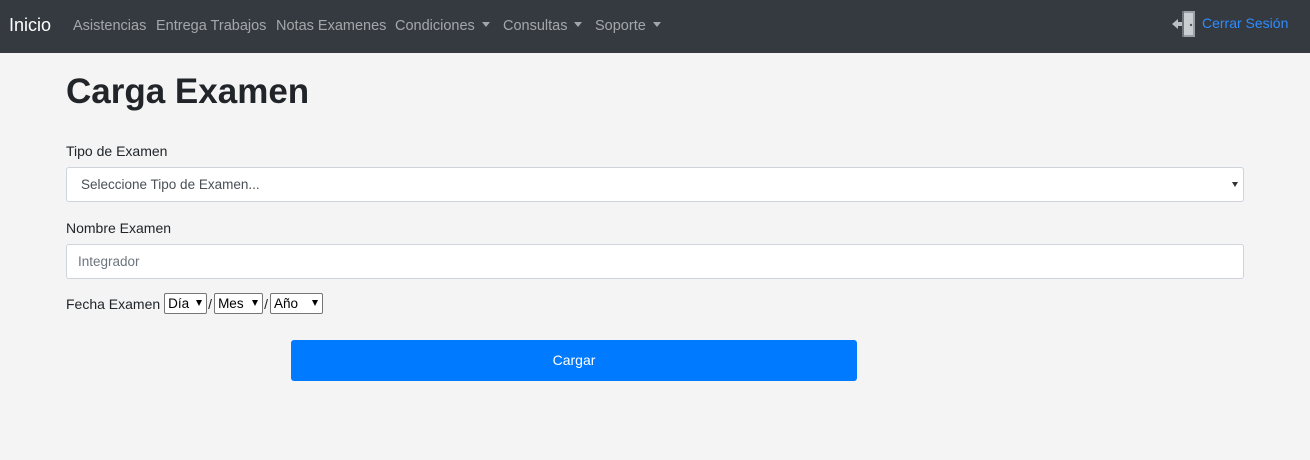 This screenshot has height=460, width=1310. I want to click on nav-item-entrega-trabajos: Entrega Trabajos, so click(211, 26).